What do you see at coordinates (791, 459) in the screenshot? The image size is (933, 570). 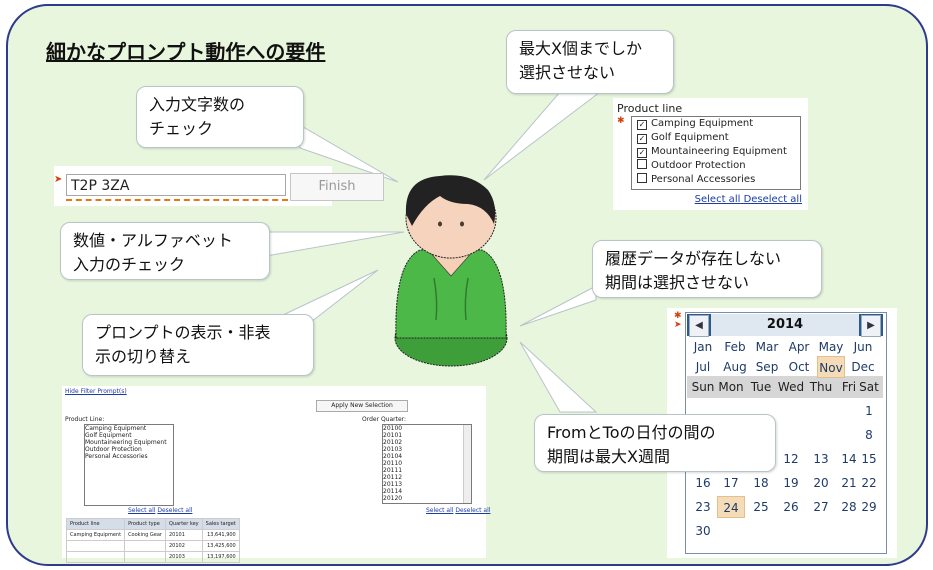 I see `day-cell: 12` at bounding box center [791, 459].